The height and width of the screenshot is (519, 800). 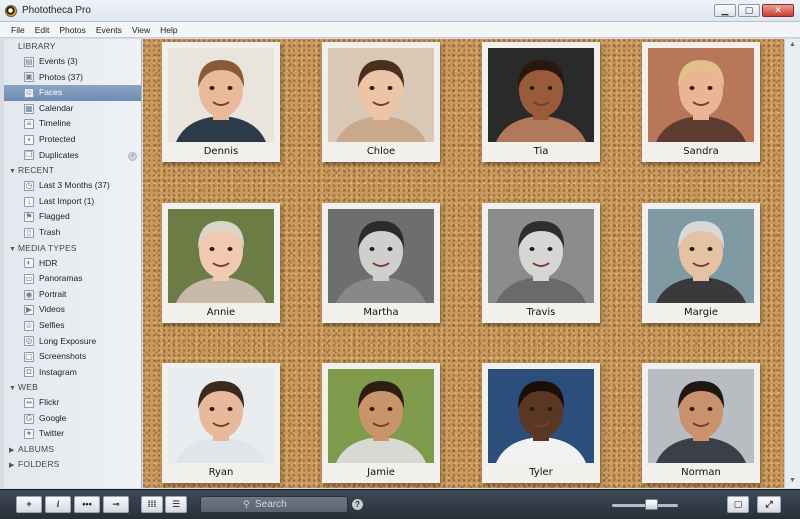 I want to click on timeline-icon: ≡, so click(x=29, y=124).